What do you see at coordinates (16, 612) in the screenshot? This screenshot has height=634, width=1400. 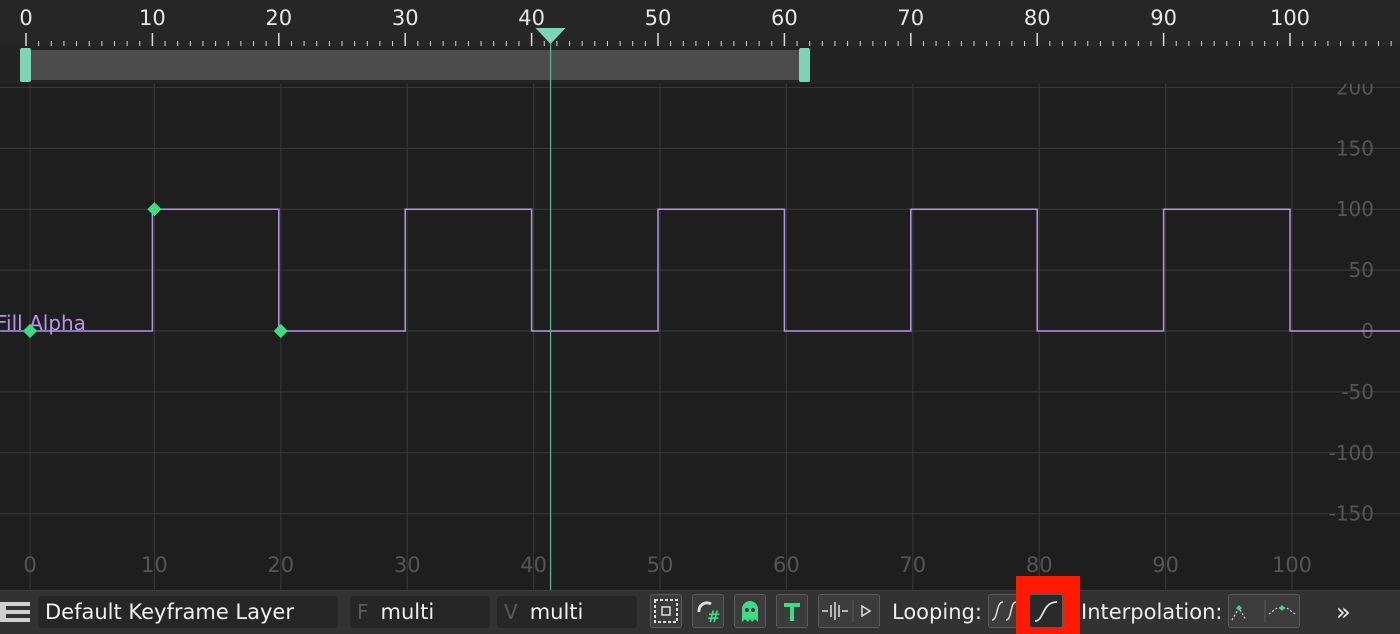 I see `list-icon` at bounding box center [16, 612].